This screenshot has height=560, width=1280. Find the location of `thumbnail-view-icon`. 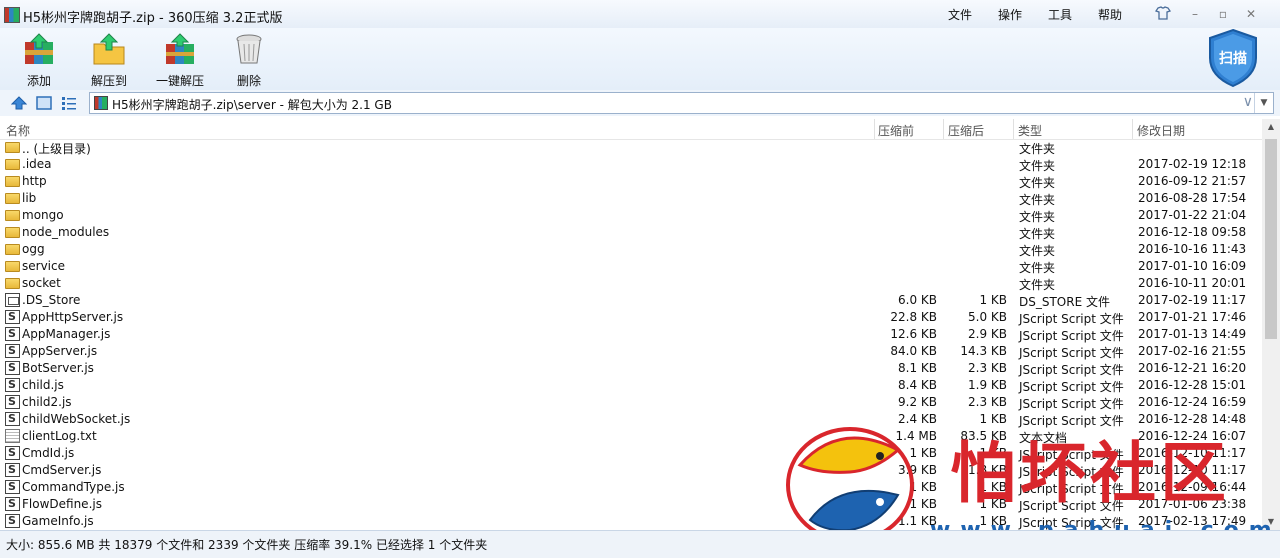

thumbnail-view-icon is located at coordinates (44, 103).